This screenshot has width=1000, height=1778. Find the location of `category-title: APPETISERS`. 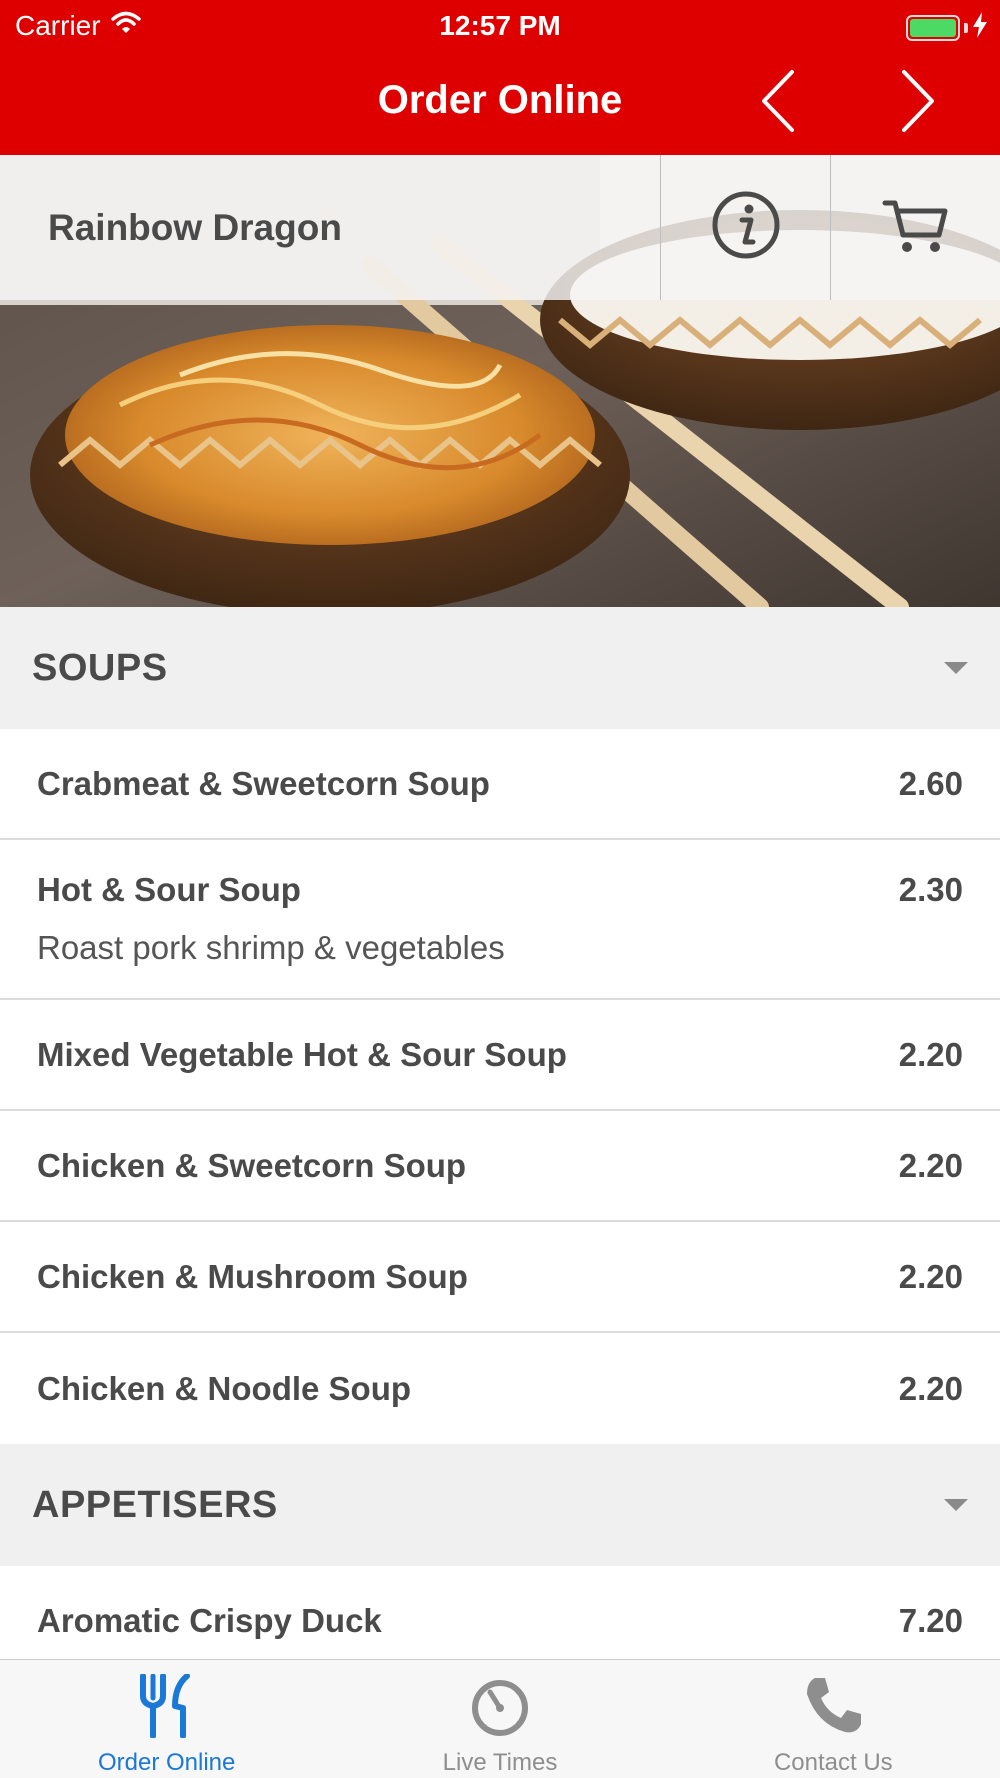

category-title: APPETISERS is located at coordinates (155, 1504).